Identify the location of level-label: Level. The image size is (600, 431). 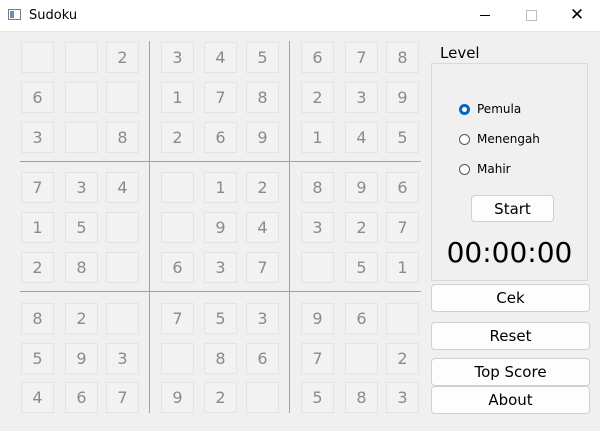
(460, 53).